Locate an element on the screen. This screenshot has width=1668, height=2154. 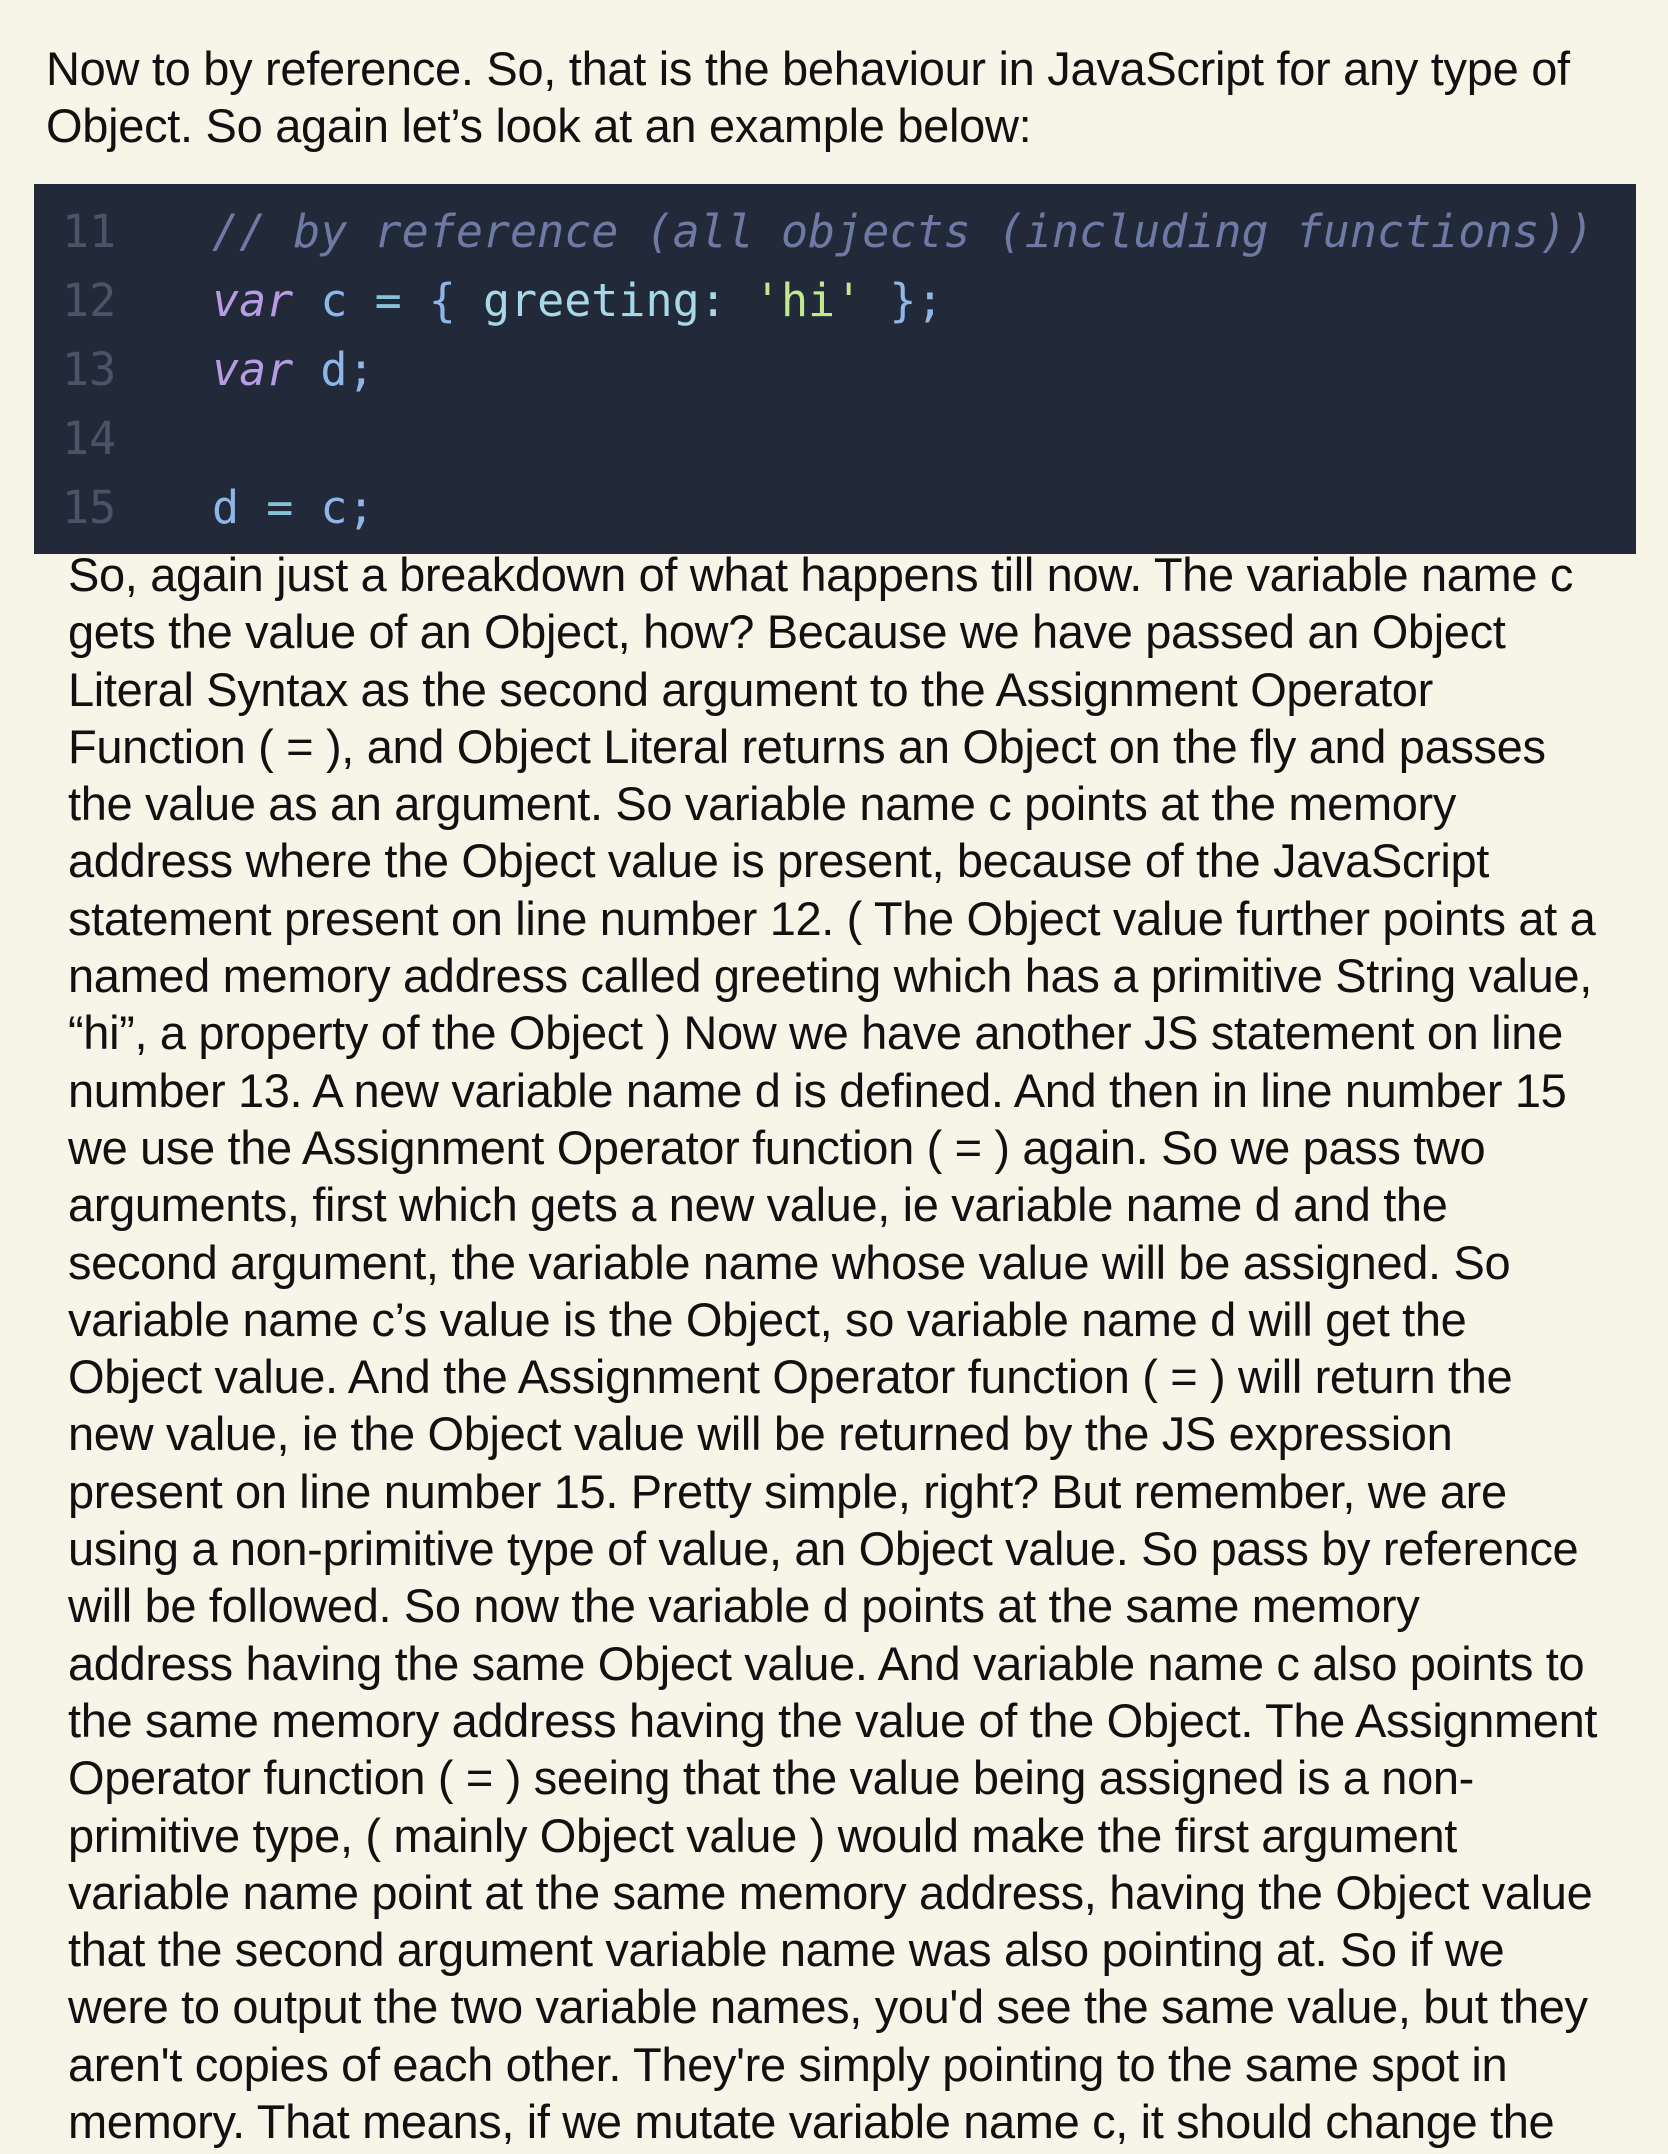
line-number: 12 is located at coordinates (89, 300).